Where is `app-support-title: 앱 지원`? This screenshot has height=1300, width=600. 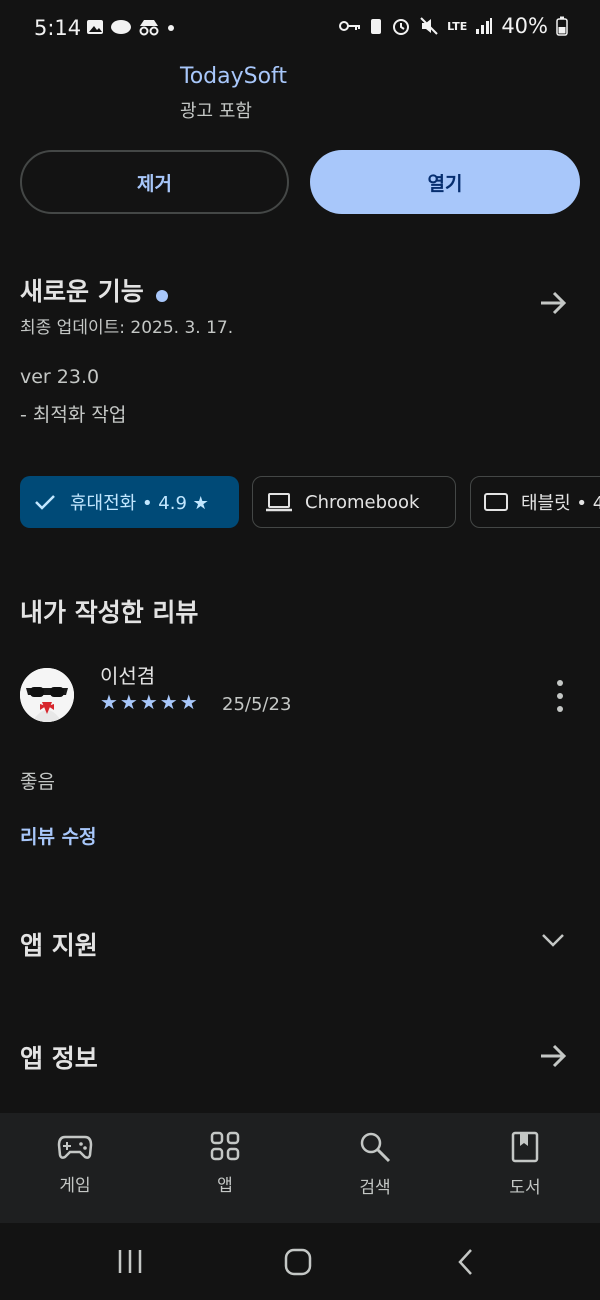 app-support-title: 앱 지원 is located at coordinates (59, 944).